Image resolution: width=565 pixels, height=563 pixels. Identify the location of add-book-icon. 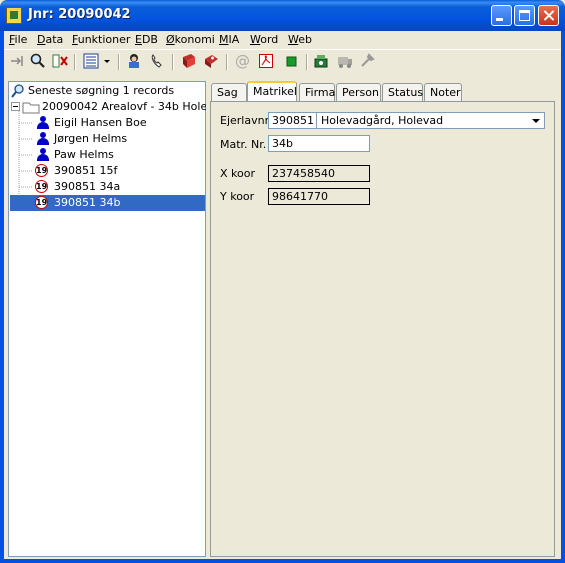
(211, 61).